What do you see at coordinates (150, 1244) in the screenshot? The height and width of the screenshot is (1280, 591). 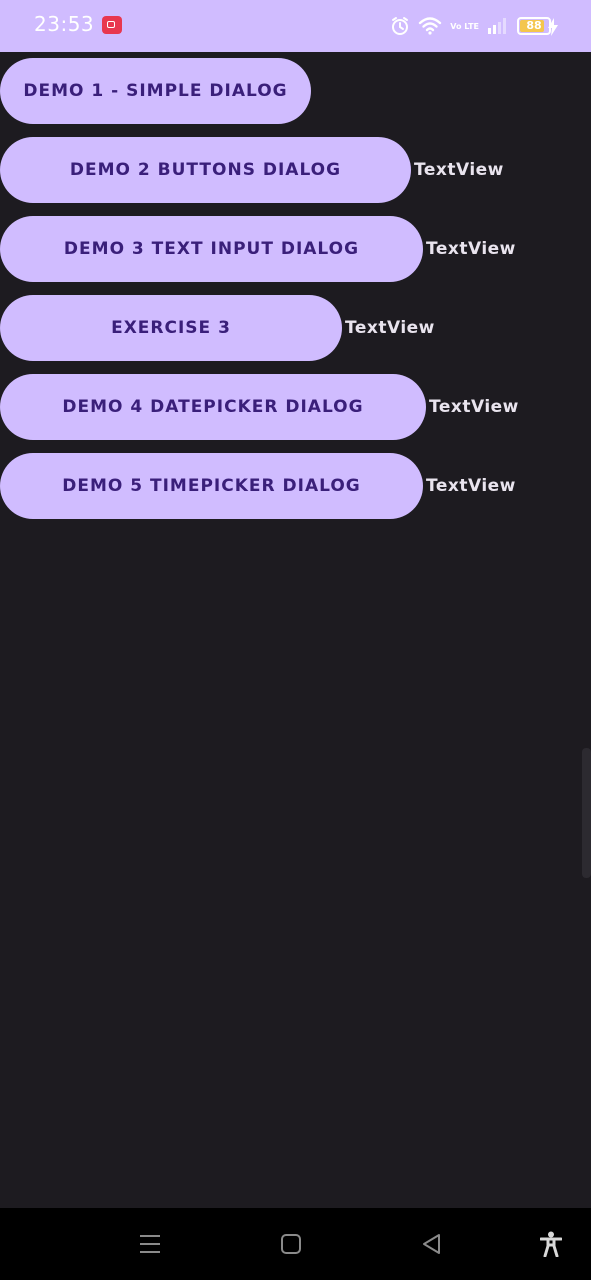 I see `menu-icon` at bounding box center [150, 1244].